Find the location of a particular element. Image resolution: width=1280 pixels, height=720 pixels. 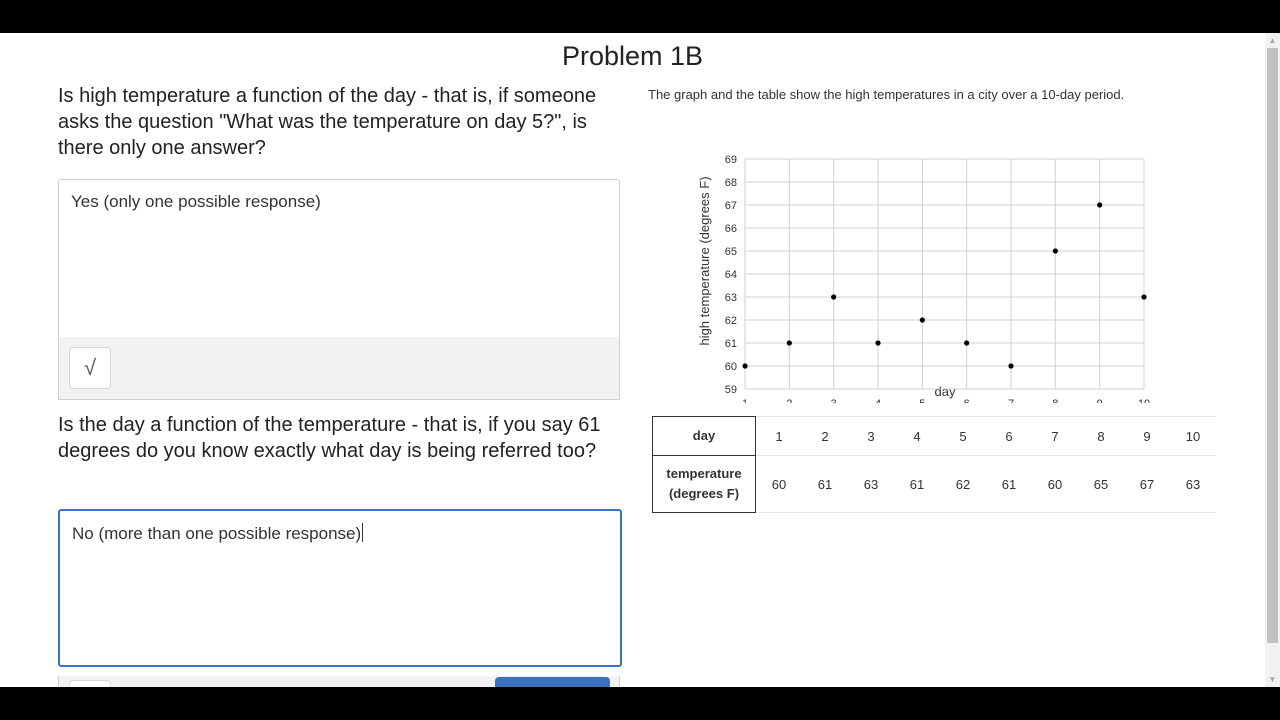

submit-button is located at coordinates (552, 682).